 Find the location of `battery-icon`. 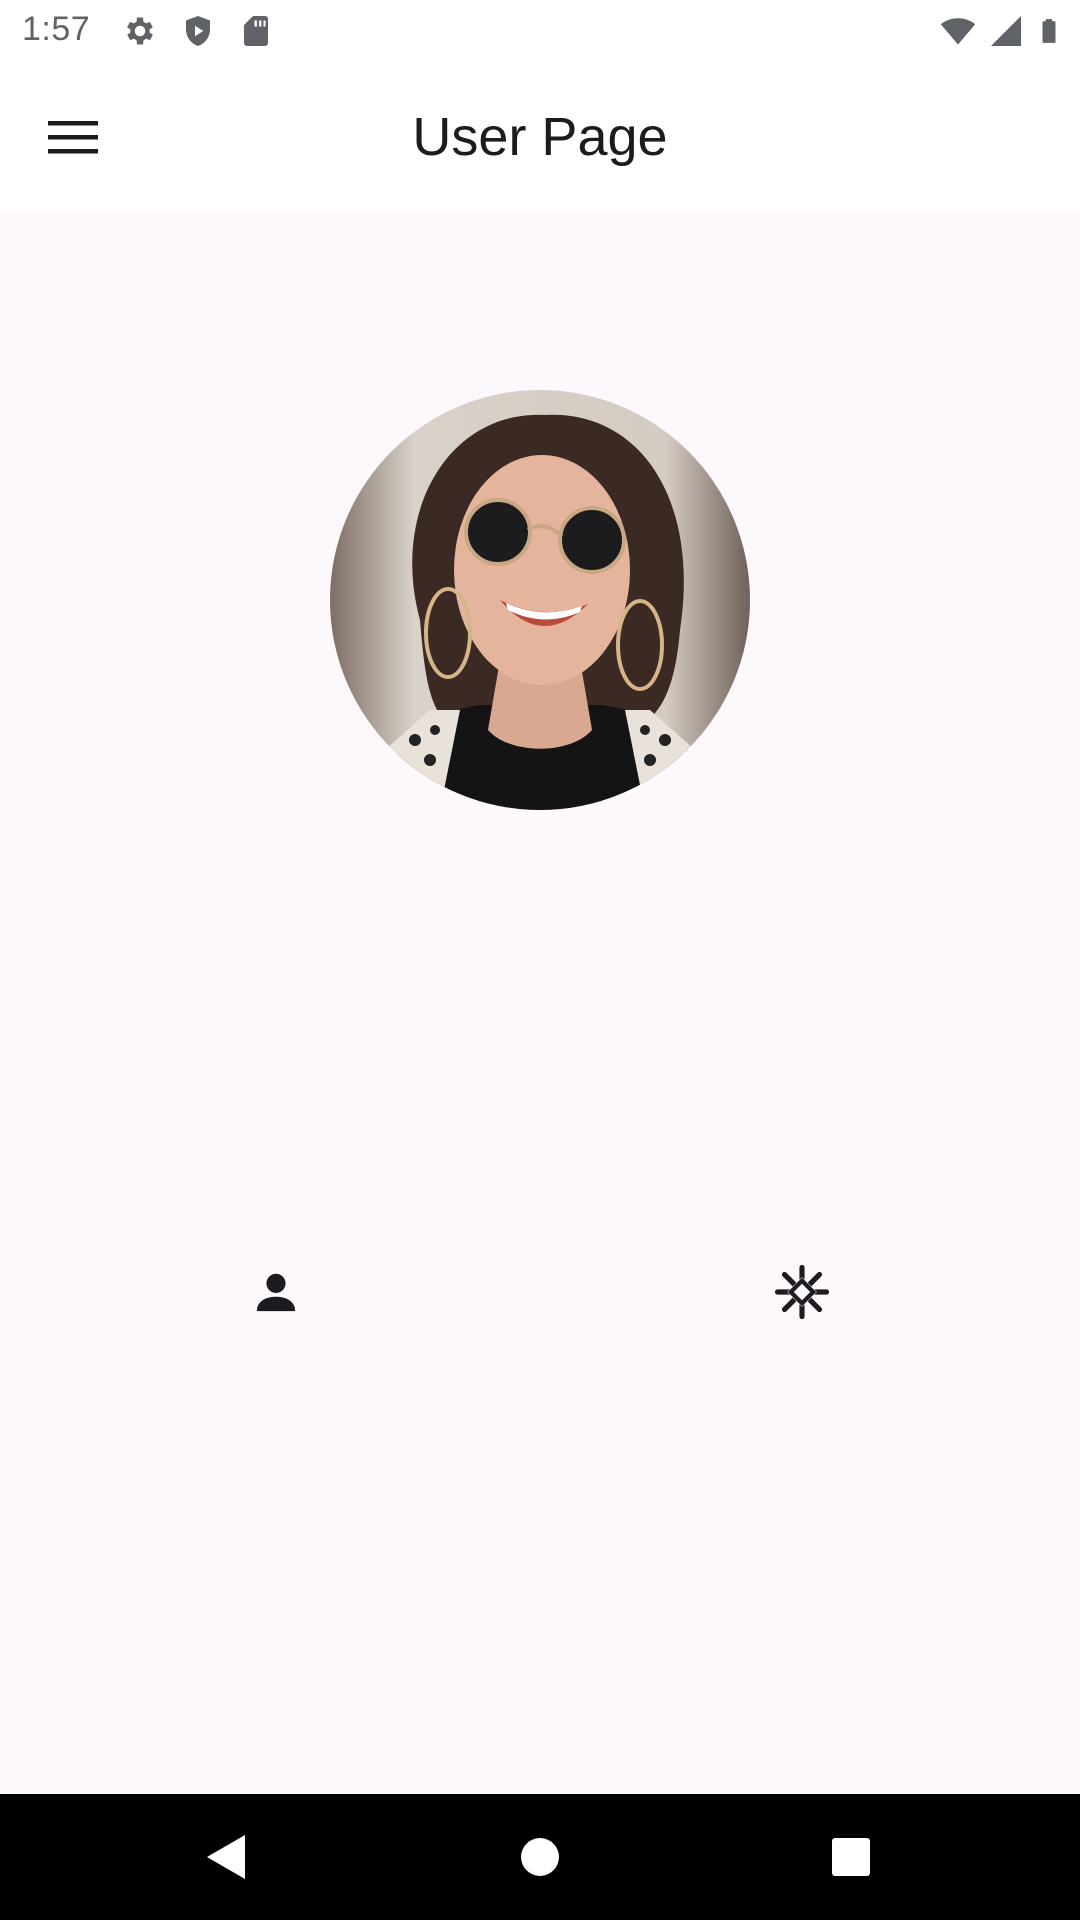

battery-icon is located at coordinates (1049, 31).